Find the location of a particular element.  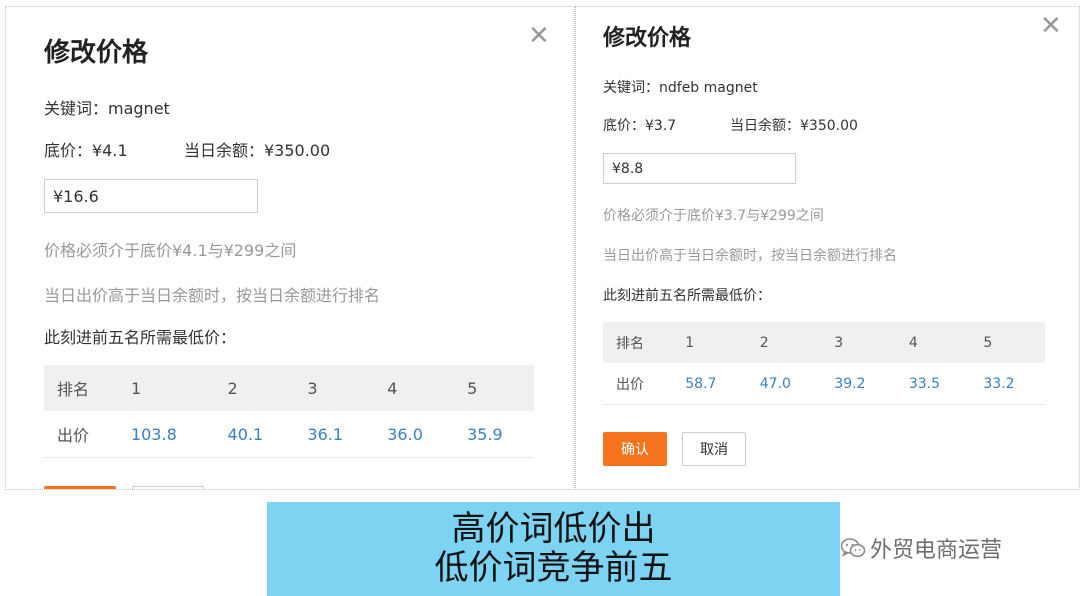

bid-value: 103.8 is located at coordinates (166, 434).